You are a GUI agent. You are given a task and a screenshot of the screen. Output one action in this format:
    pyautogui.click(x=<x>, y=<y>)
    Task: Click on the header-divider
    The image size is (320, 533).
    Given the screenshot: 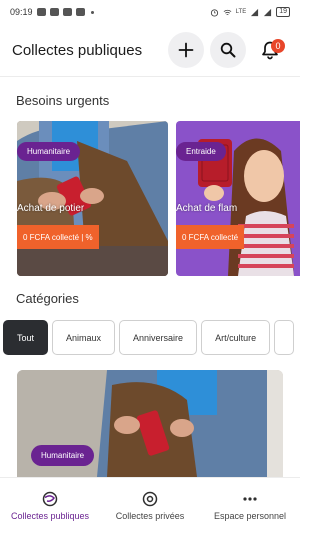 What is the action you would take?
    pyautogui.click(x=150, y=76)
    